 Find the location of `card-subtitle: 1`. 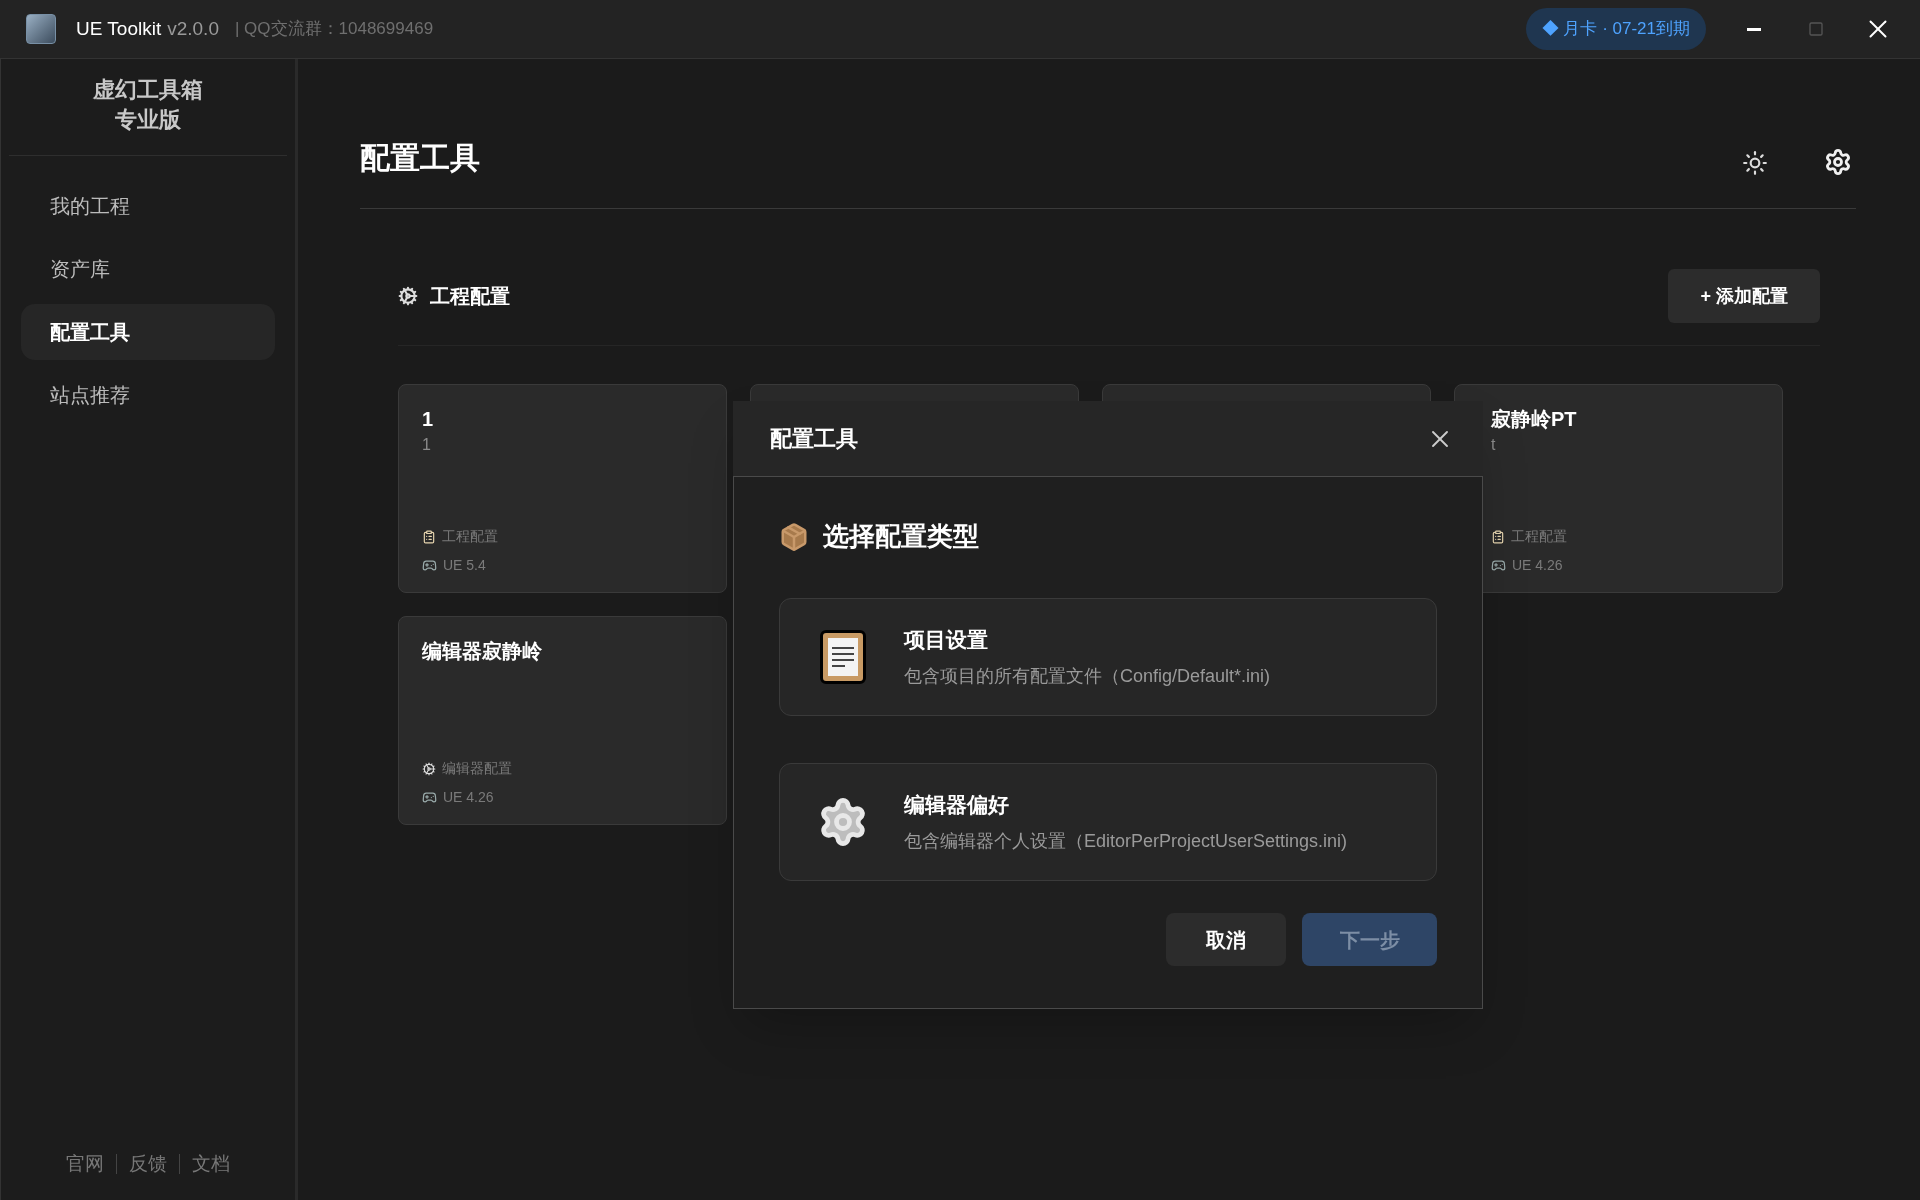

card-subtitle: 1 is located at coordinates (427, 445).